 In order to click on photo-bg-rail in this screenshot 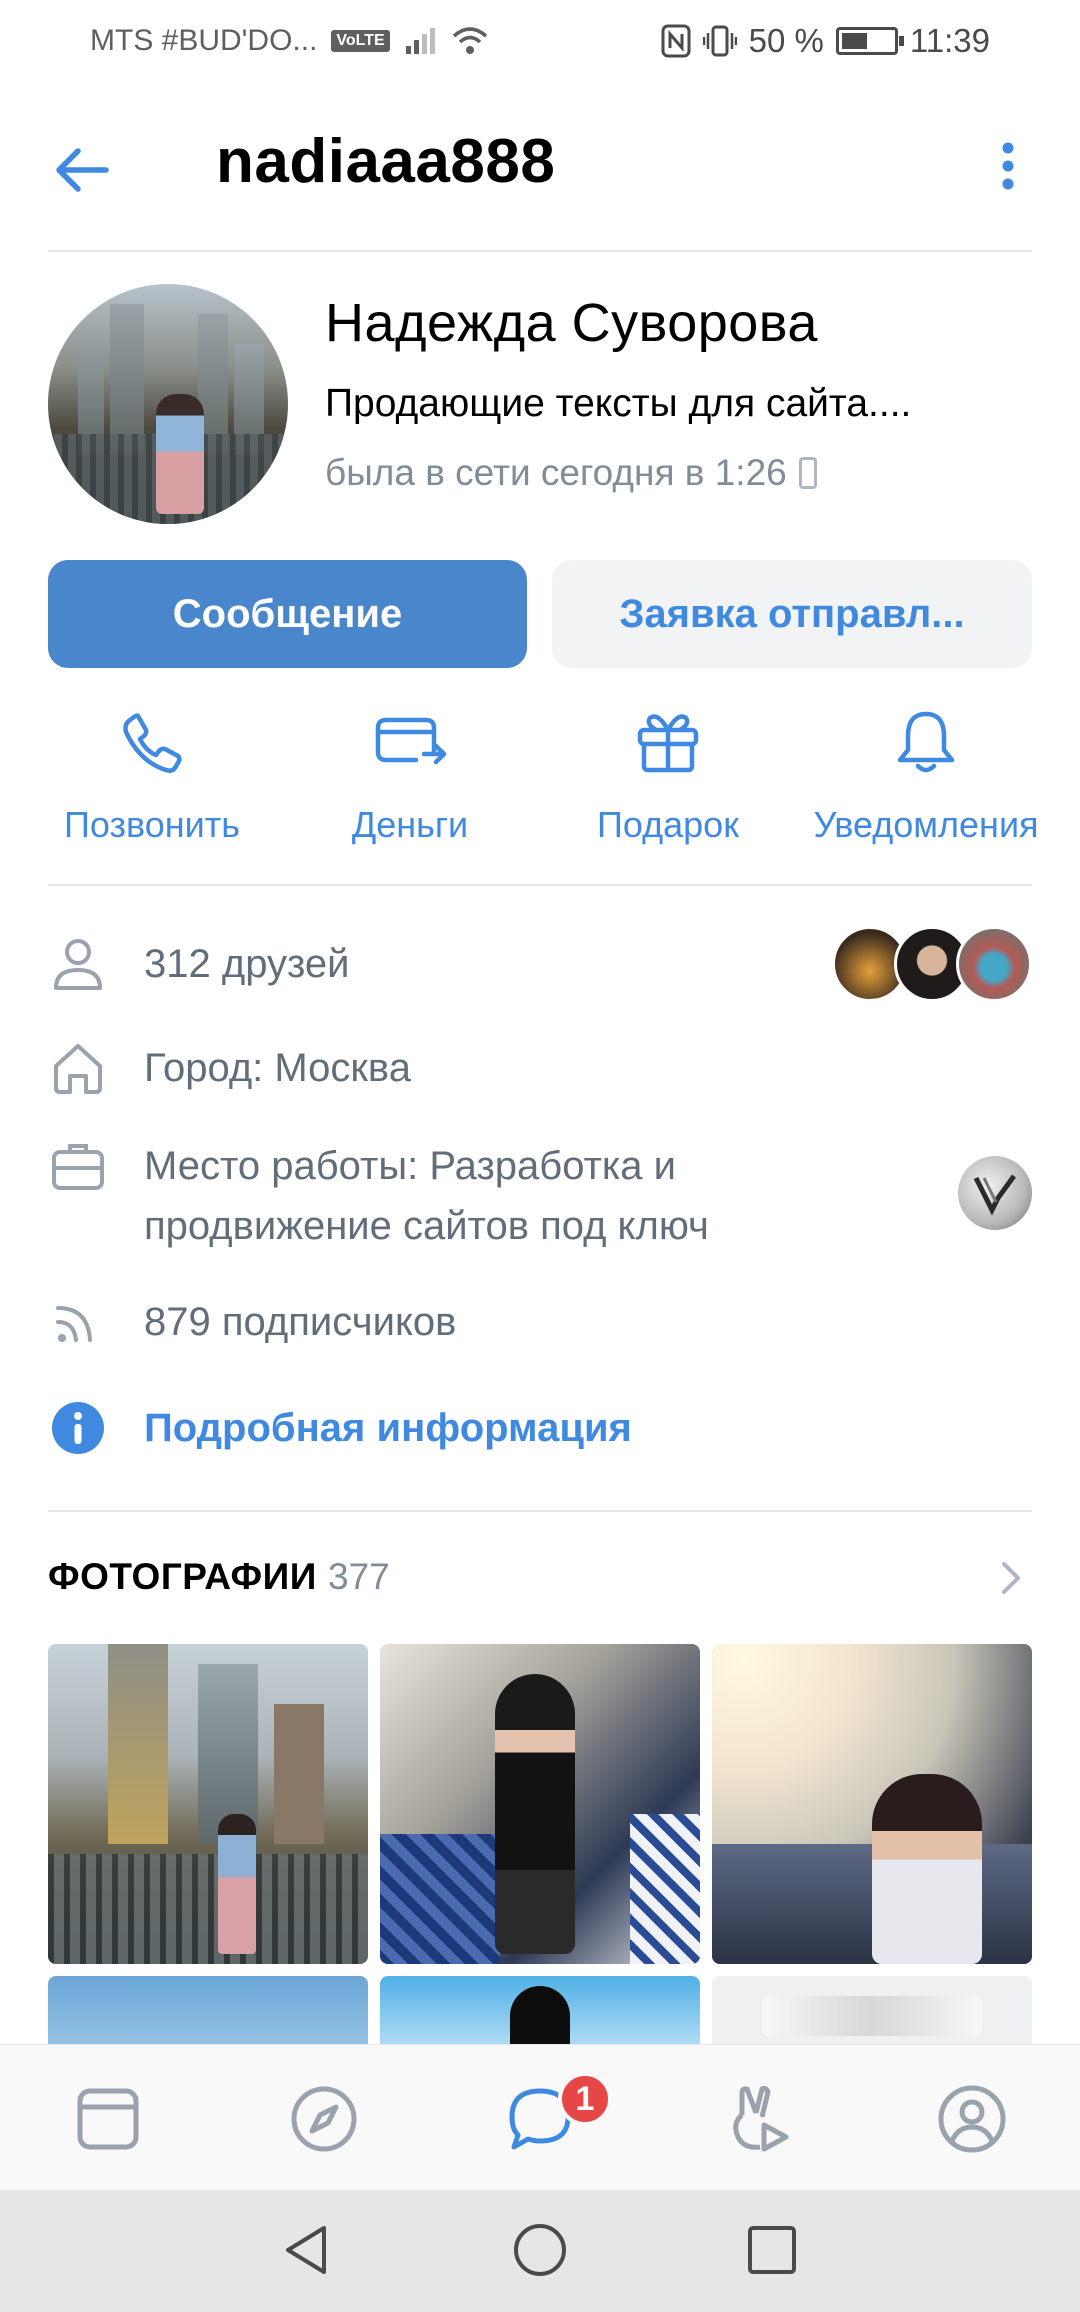, I will do `click(208, 1909)`.